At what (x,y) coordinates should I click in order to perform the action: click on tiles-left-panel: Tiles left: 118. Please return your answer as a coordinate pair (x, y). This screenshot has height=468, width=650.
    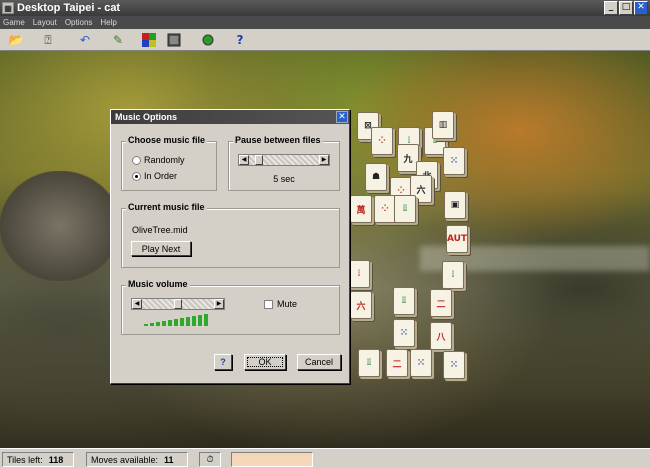
    Looking at the image, I should click on (38, 459).